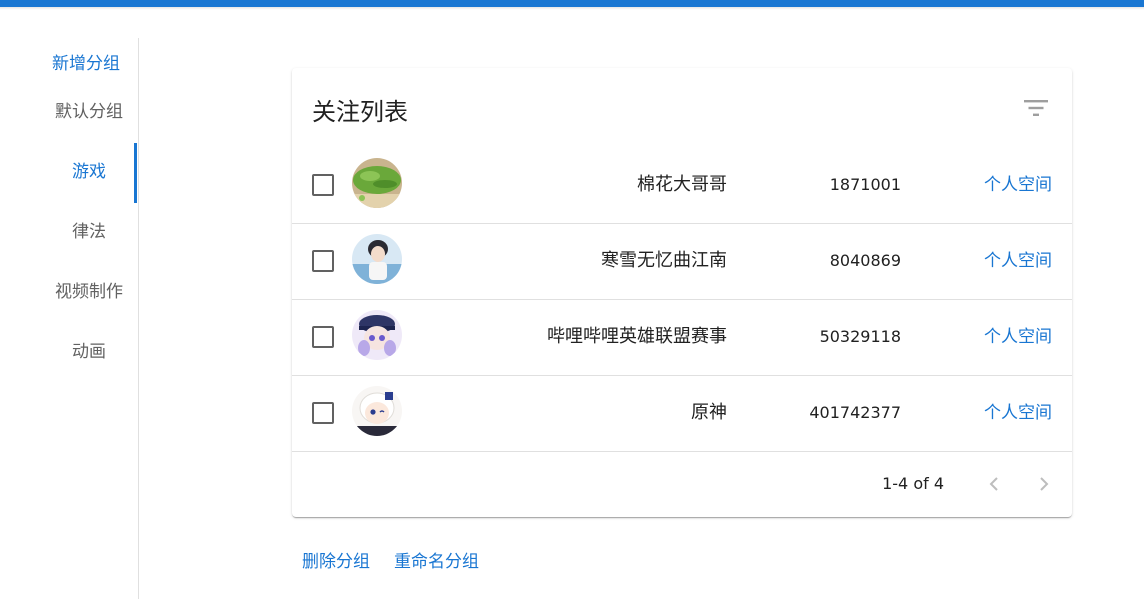 The image size is (1144, 599). I want to click on table-row: 棉花大哥哥 1871001 个人空间, so click(682, 185).